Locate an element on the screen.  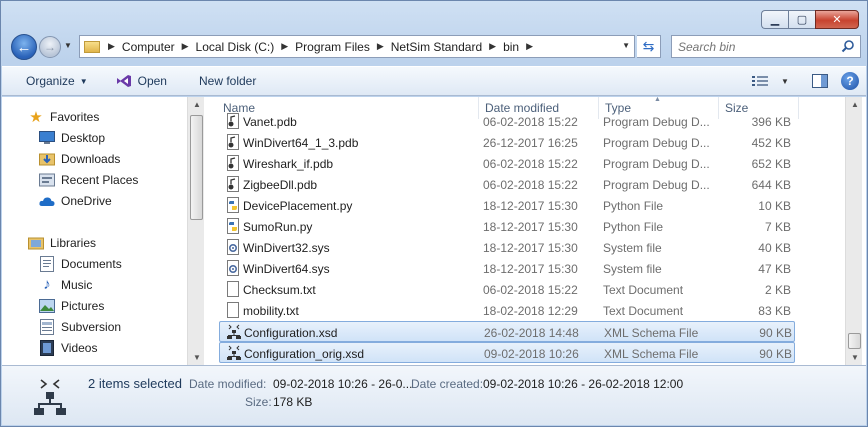
breadcrumb-local-disk: Local Disk (C:) is located at coordinates (235, 46).